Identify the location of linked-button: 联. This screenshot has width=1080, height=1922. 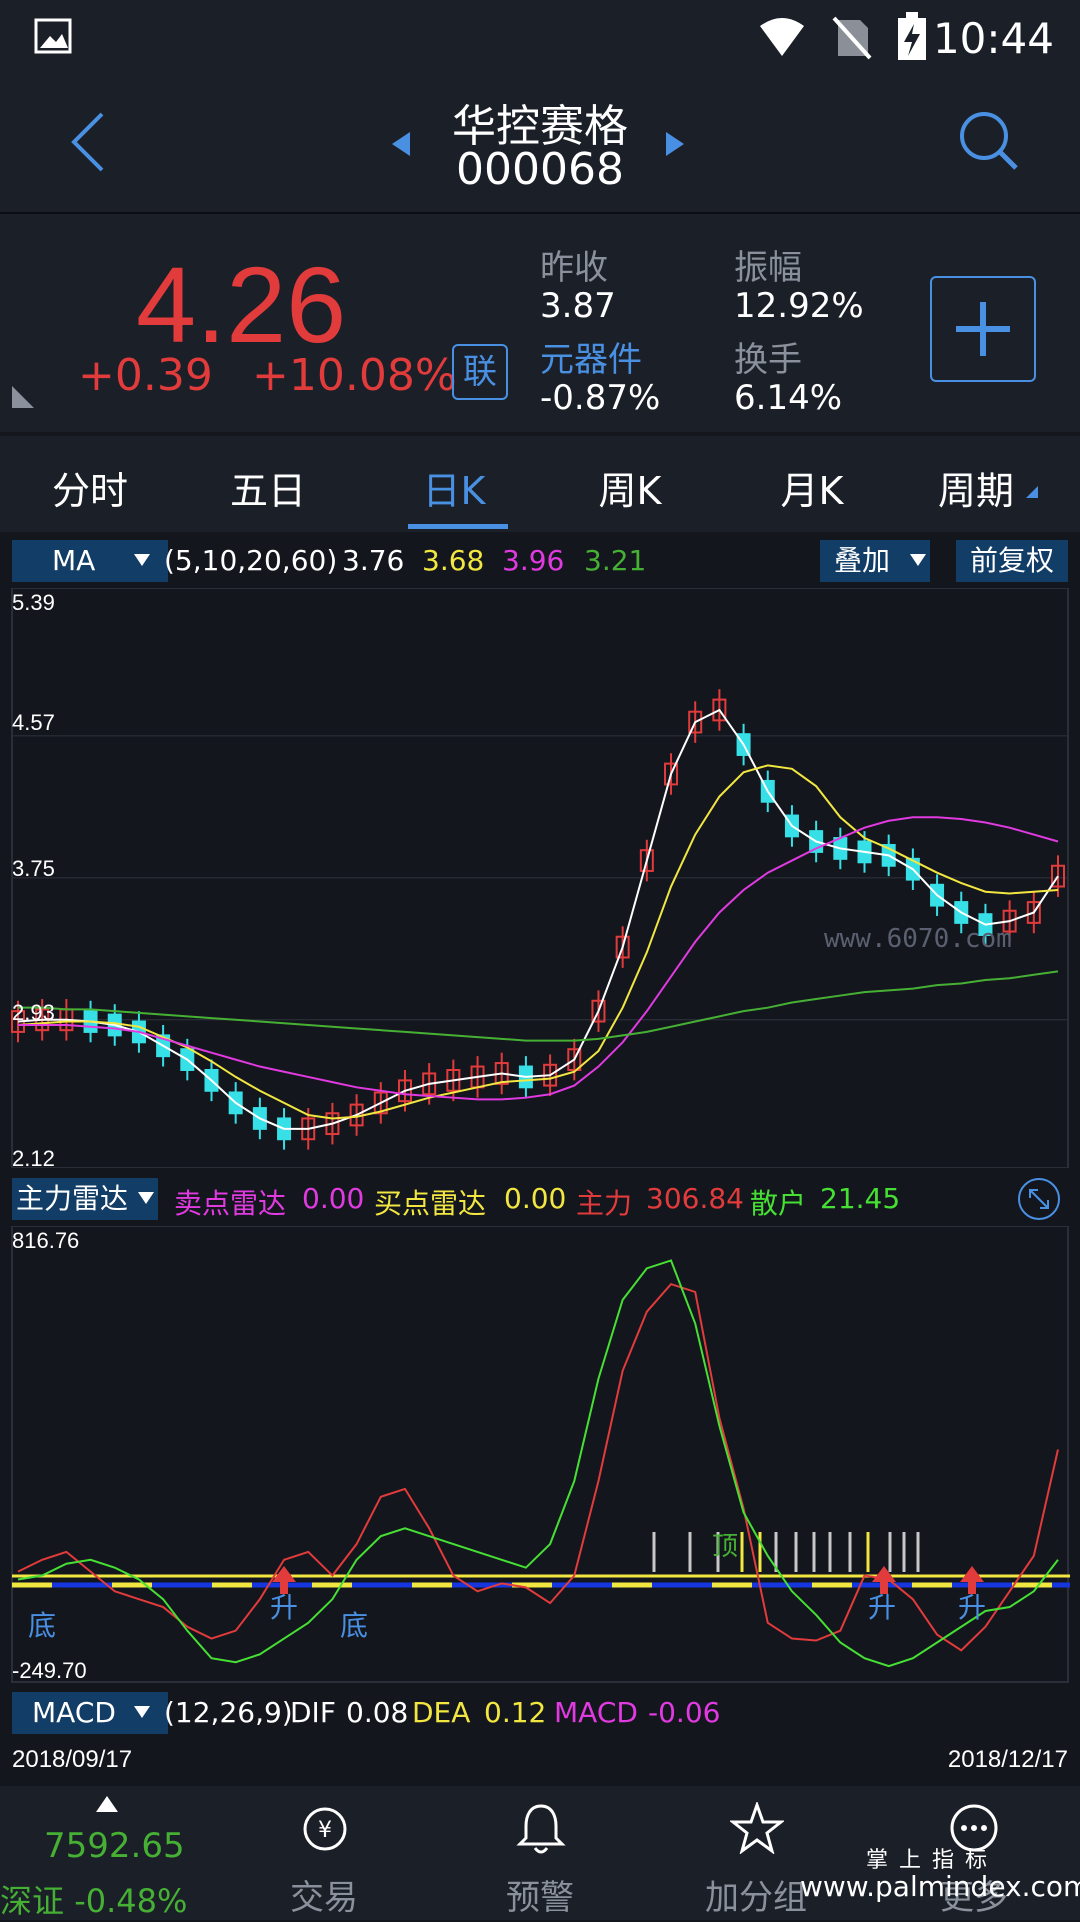
(480, 372).